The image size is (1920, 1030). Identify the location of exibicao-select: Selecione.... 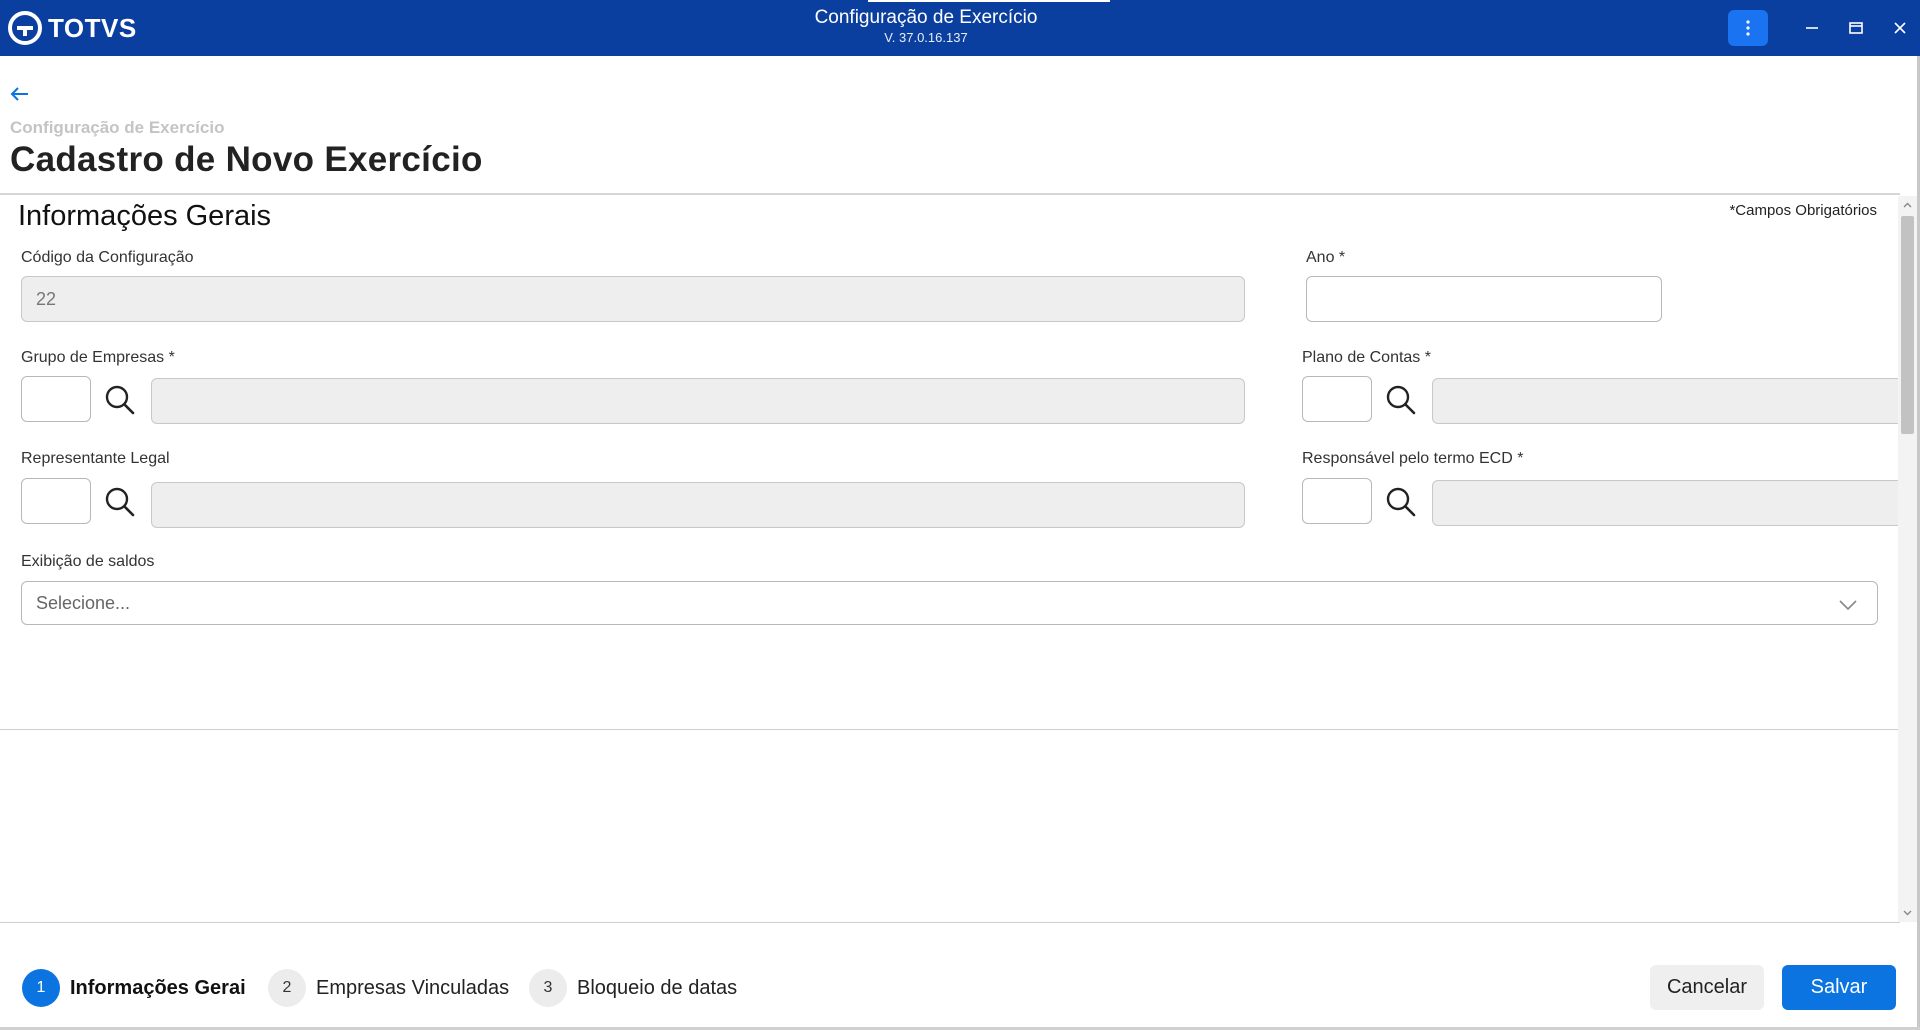
(949, 603).